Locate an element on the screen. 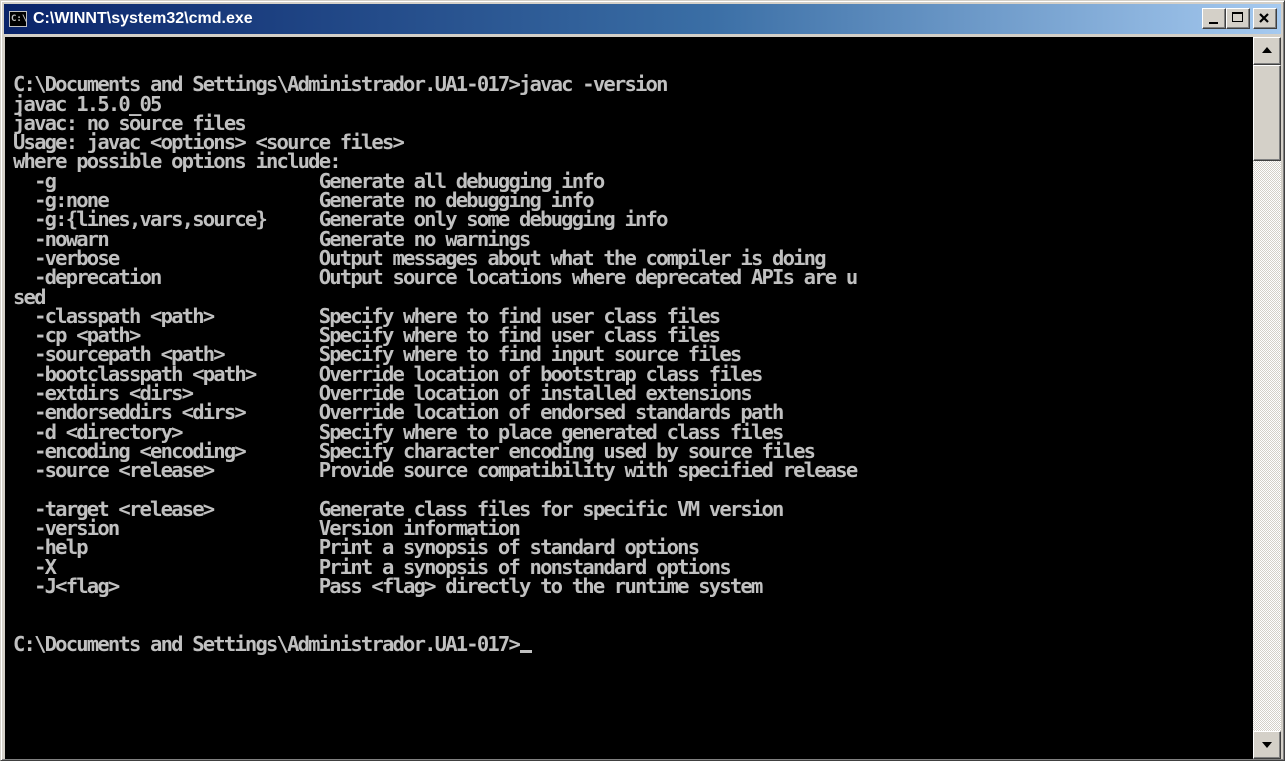 The image size is (1285, 761). window-controls is located at coordinates (1239, 18).